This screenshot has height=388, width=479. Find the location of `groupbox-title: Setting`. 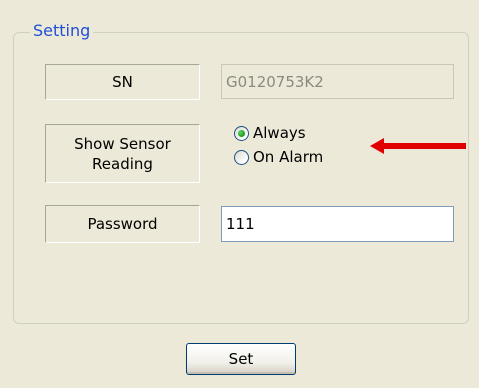

groupbox-title: Setting is located at coordinates (62, 31).